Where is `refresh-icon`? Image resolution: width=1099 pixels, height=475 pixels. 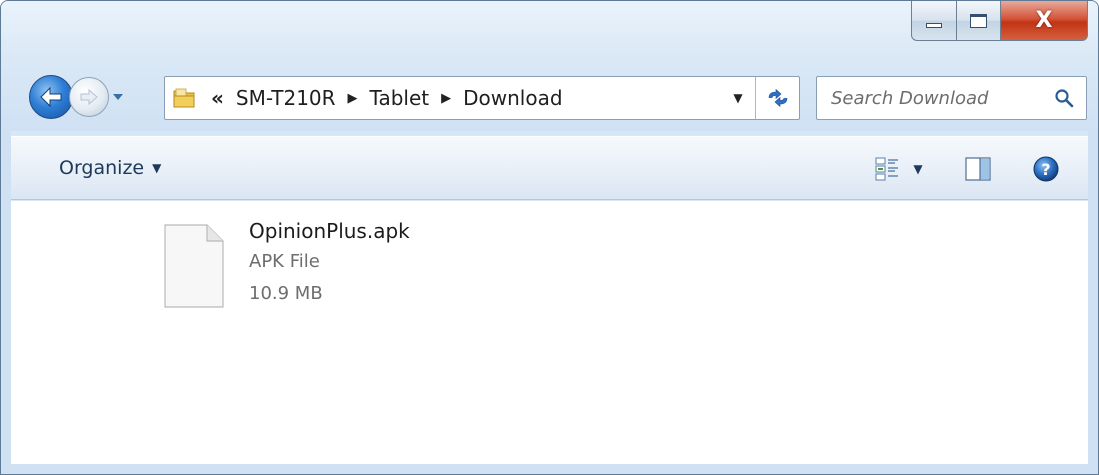
refresh-icon is located at coordinates (777, 98).